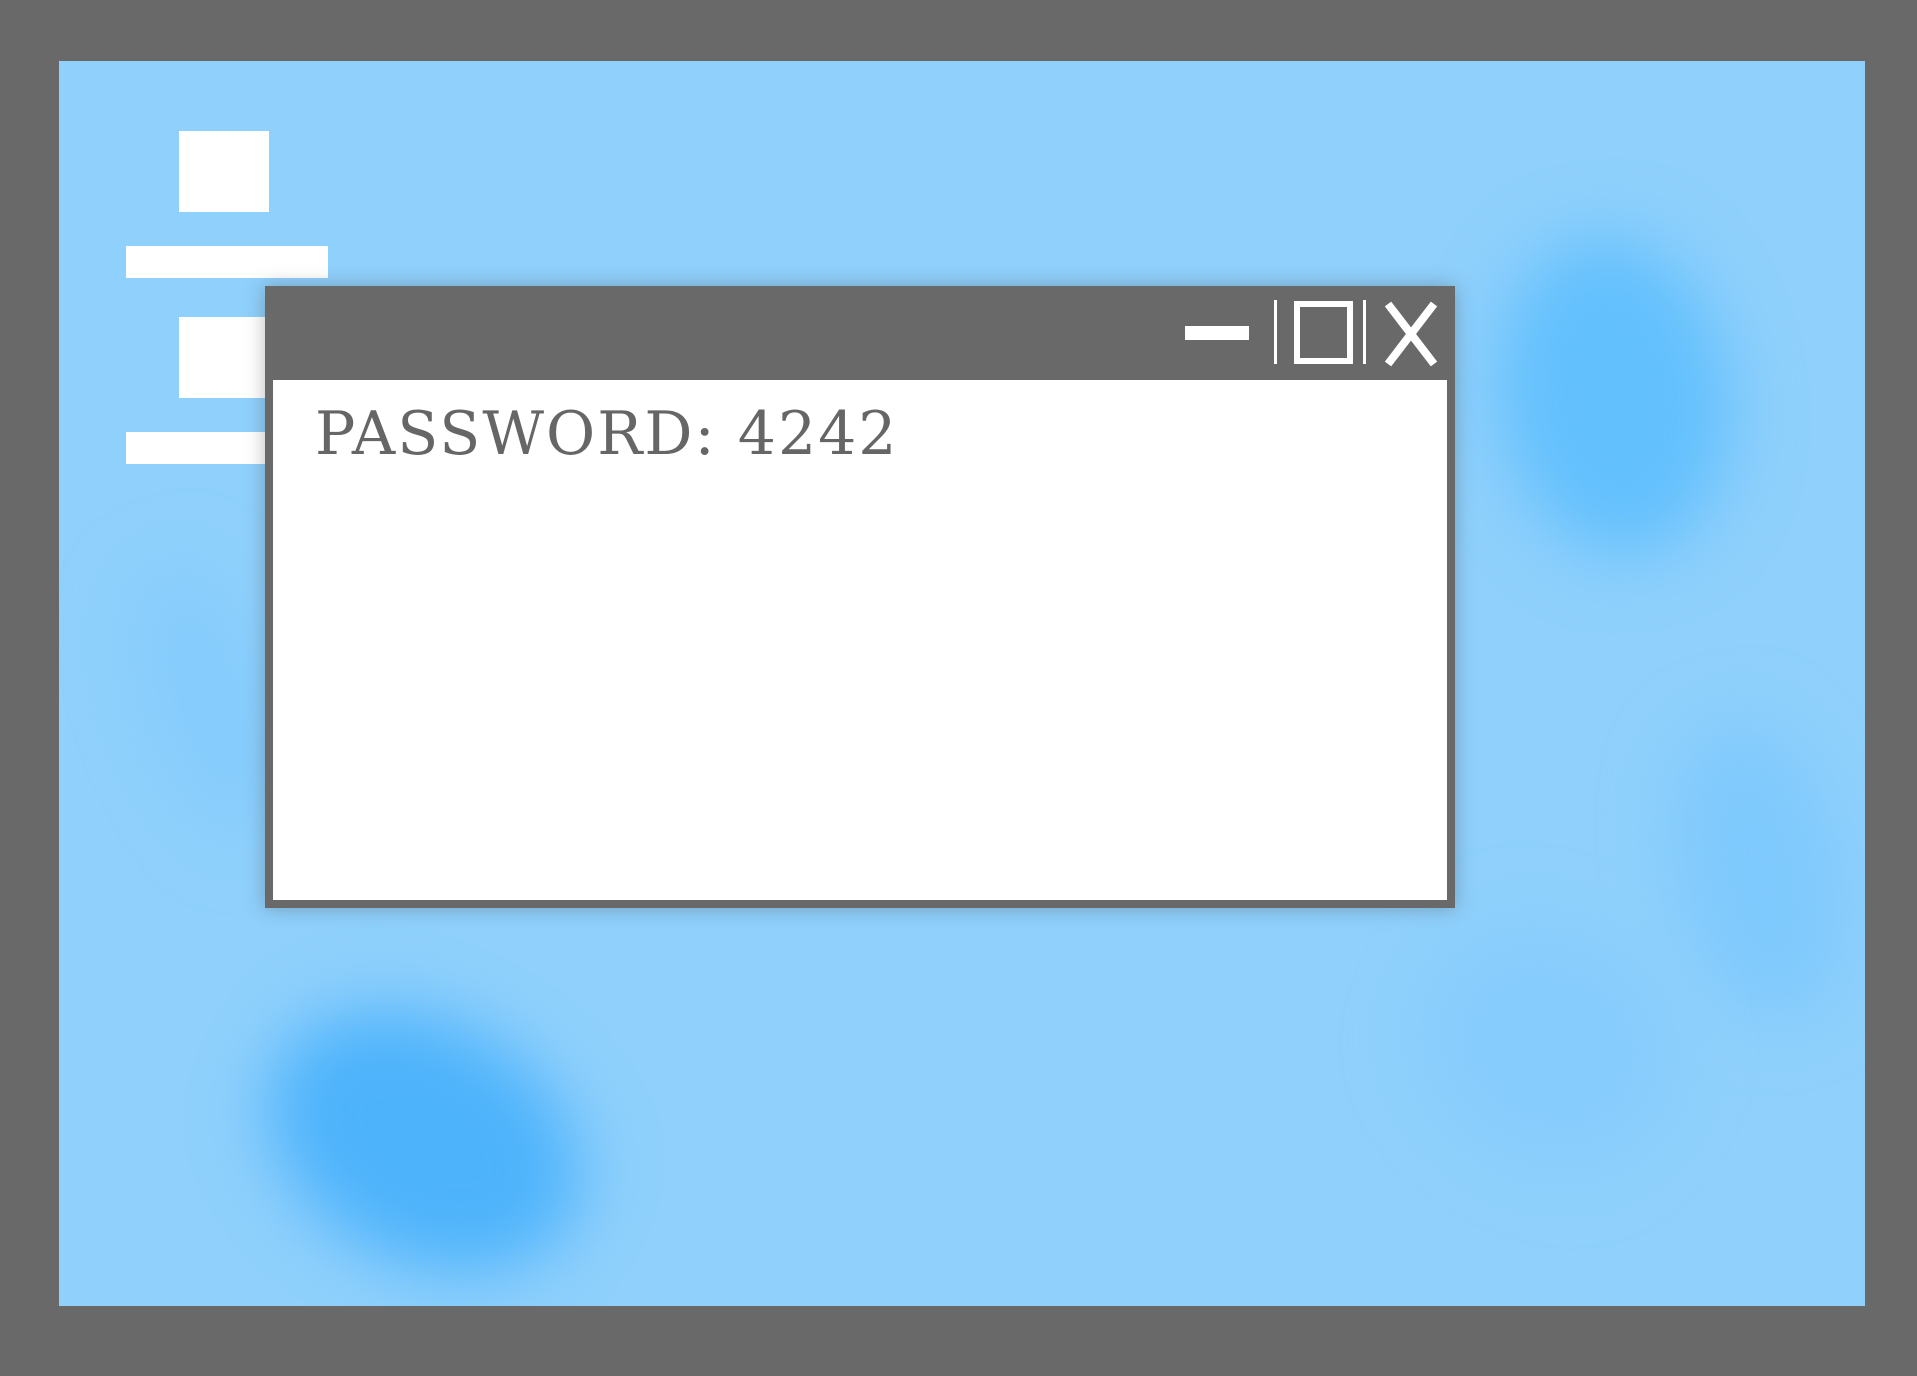 The image size is (1917, 1376). I want to click on close-icon, so click(1411, 334).